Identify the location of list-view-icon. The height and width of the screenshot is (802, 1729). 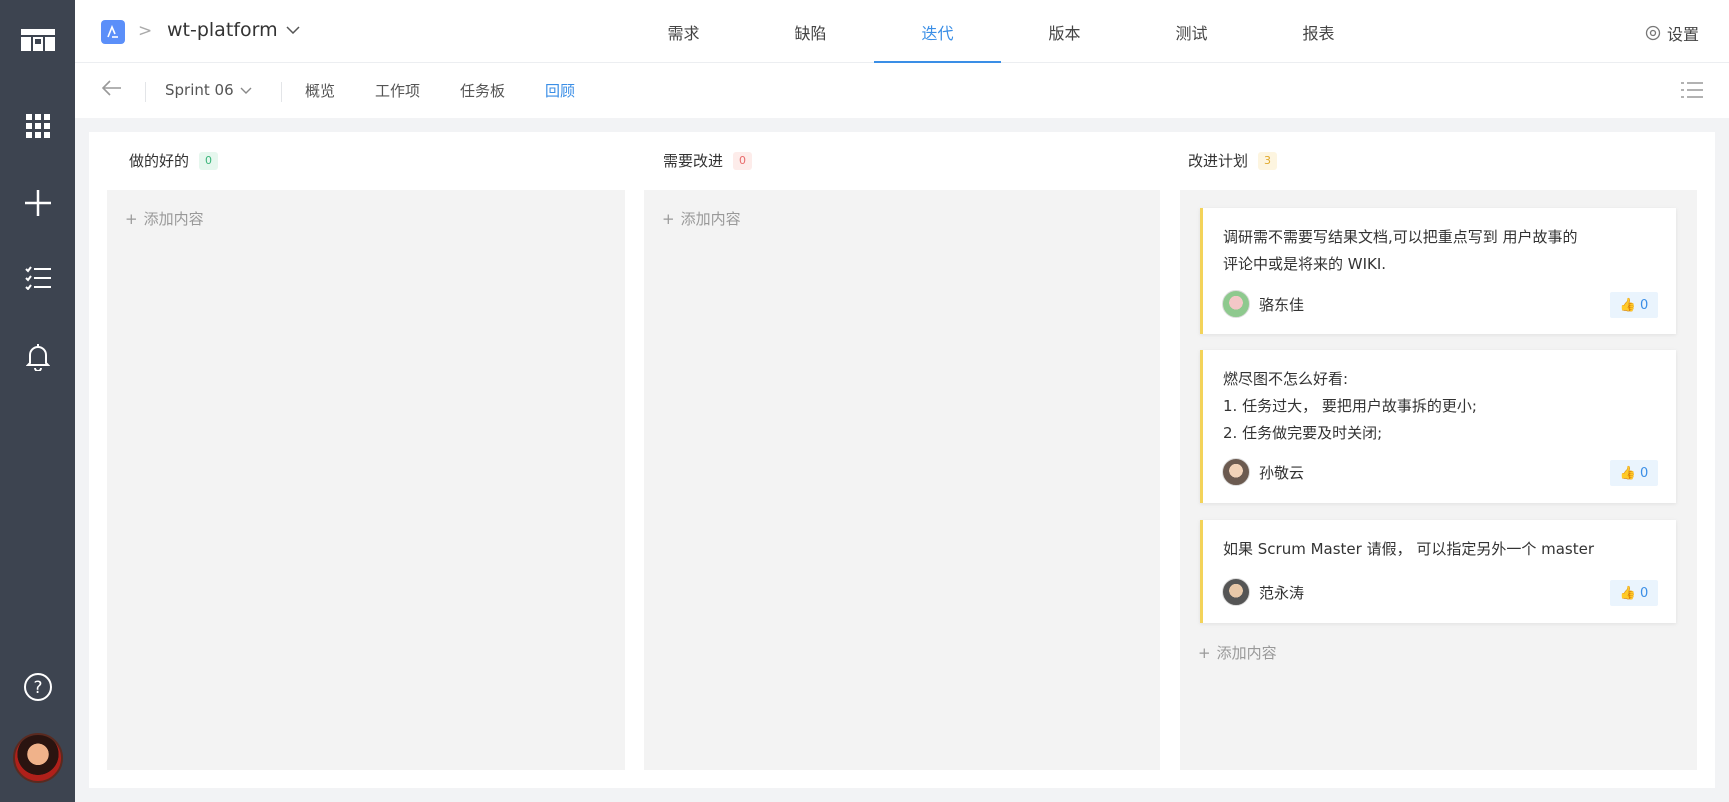
(1692, 92).